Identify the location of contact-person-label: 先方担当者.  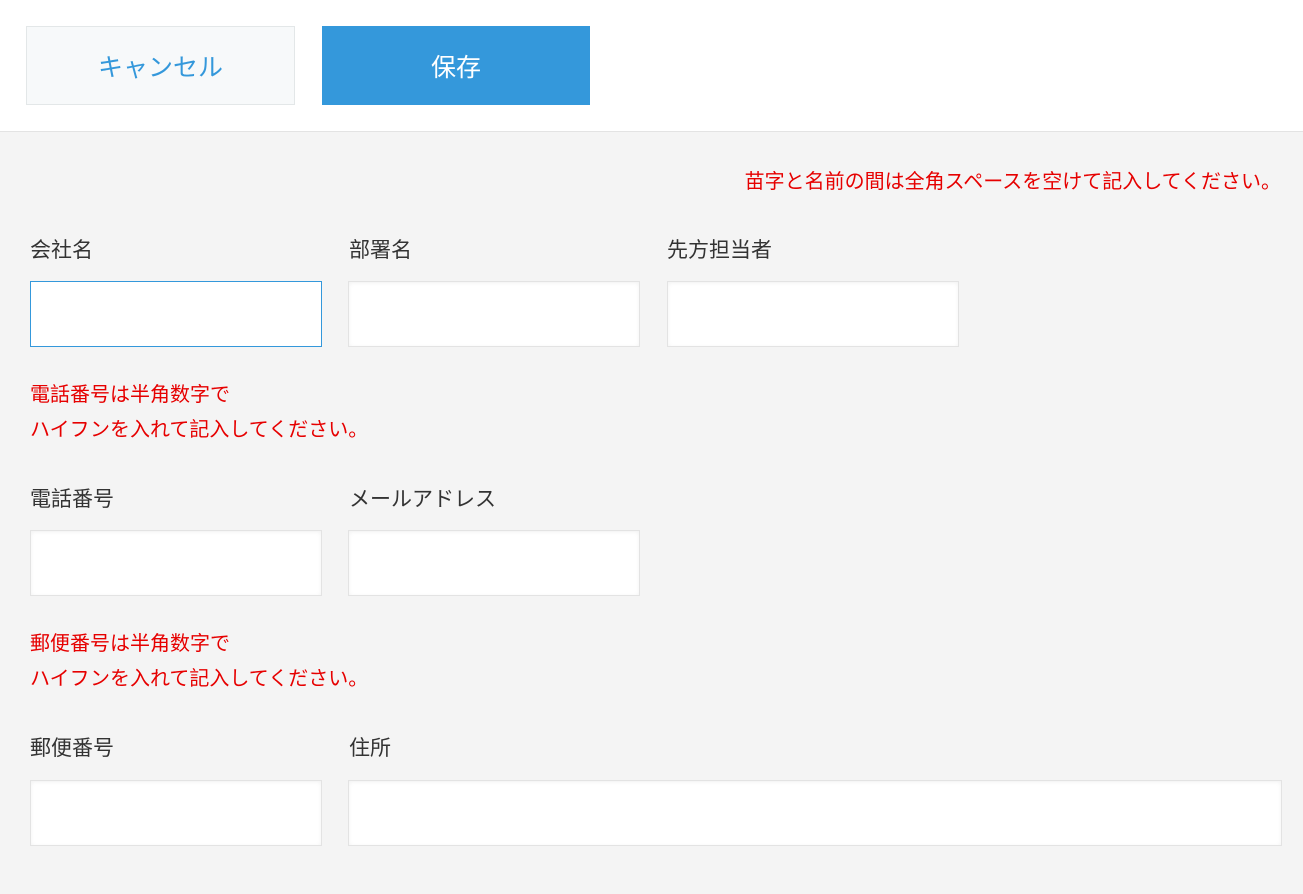
(719, 250).